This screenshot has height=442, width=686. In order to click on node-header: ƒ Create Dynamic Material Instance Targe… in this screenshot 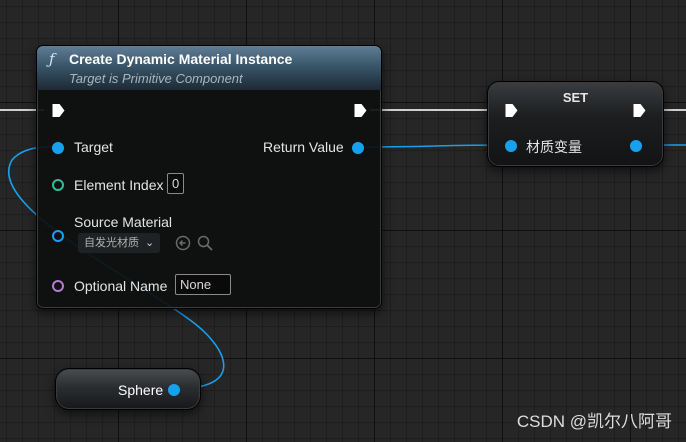, I will do `click(209, 68)`.